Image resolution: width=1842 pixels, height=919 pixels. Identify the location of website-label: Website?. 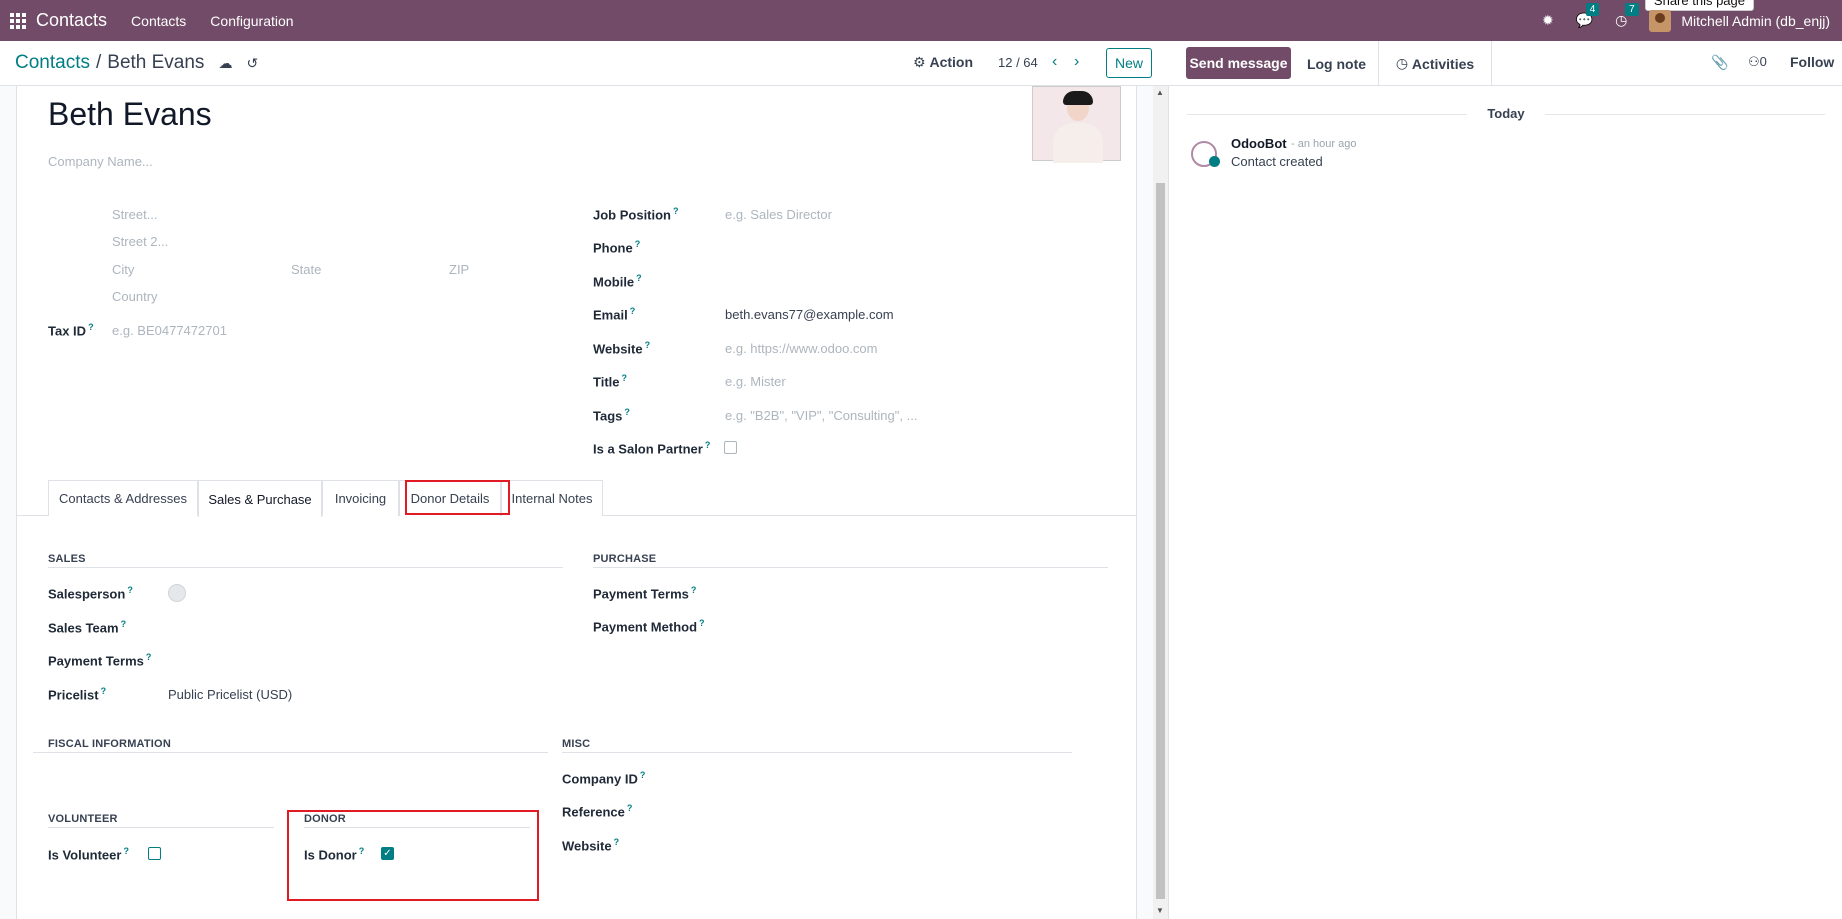
(622, 348).